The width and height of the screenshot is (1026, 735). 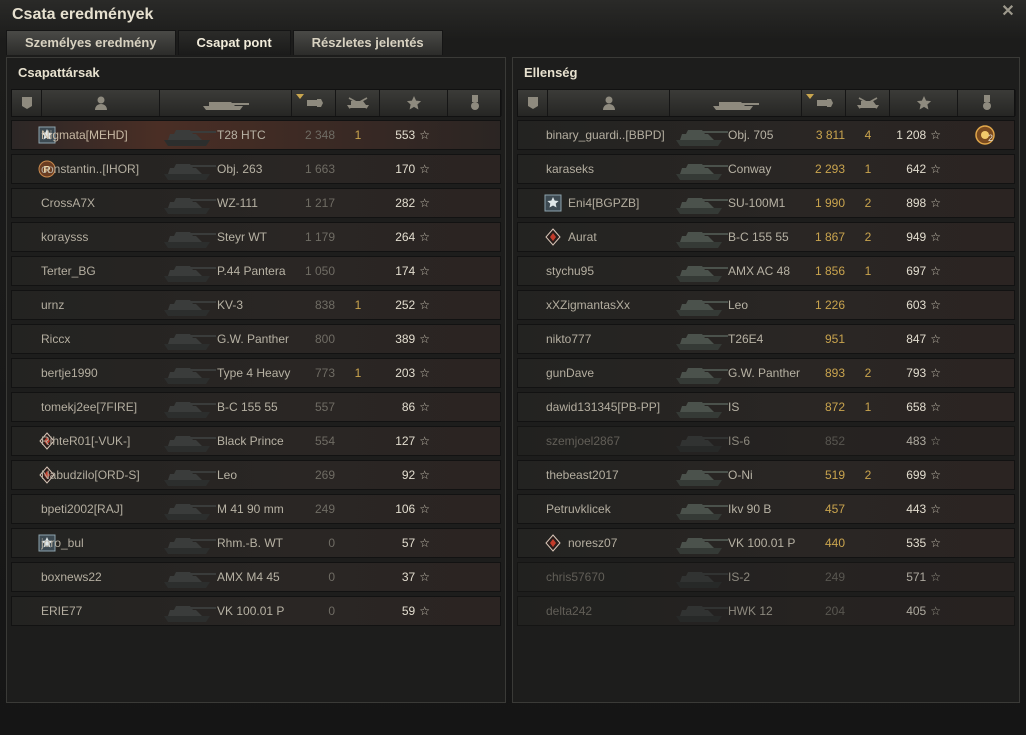 What do you see at coordinates (911, 611) in the screenshot?
I see `xp-value: 405 ☆` at bounding box center [911, 611].